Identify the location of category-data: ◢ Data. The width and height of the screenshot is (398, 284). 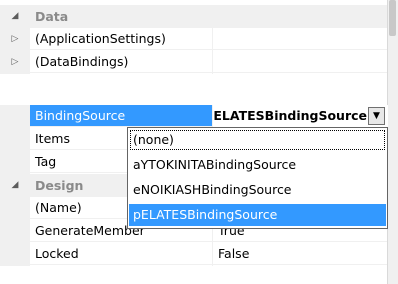
(194, 16).